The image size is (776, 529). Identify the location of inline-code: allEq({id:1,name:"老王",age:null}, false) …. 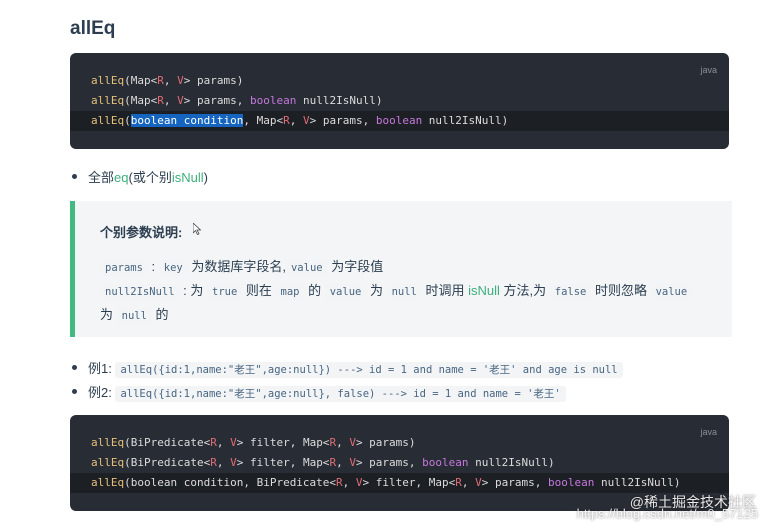
(340, 394).